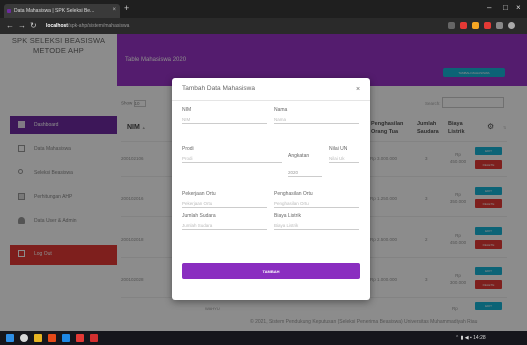 The width and height of the screenshot is (527, 345). Describe the element at coordinates (10, 25) in the screenshot. I see `back-button: ←` at that location.